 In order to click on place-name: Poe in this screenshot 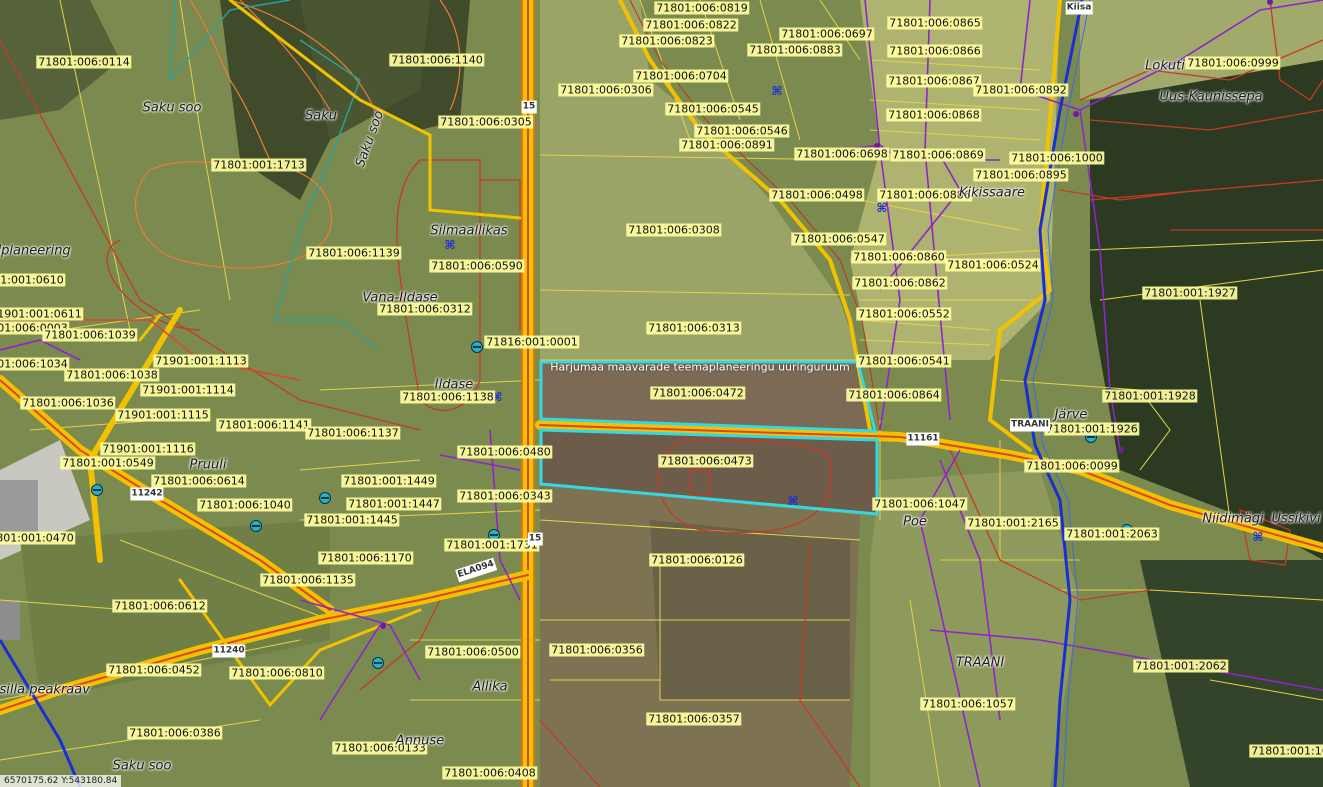, I will do `click(915, 522)`.